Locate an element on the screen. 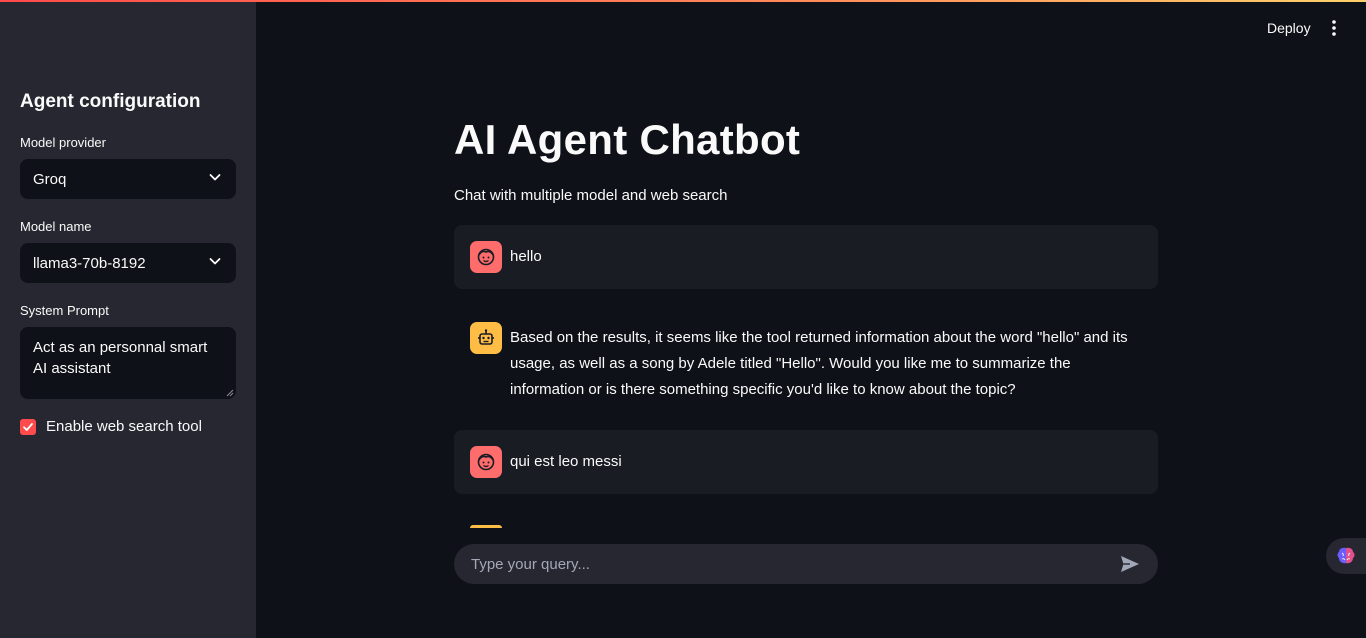 Image resolution: width=1366 pixels, height=638 pixels. chat-input is located at coordinates (795, 564).